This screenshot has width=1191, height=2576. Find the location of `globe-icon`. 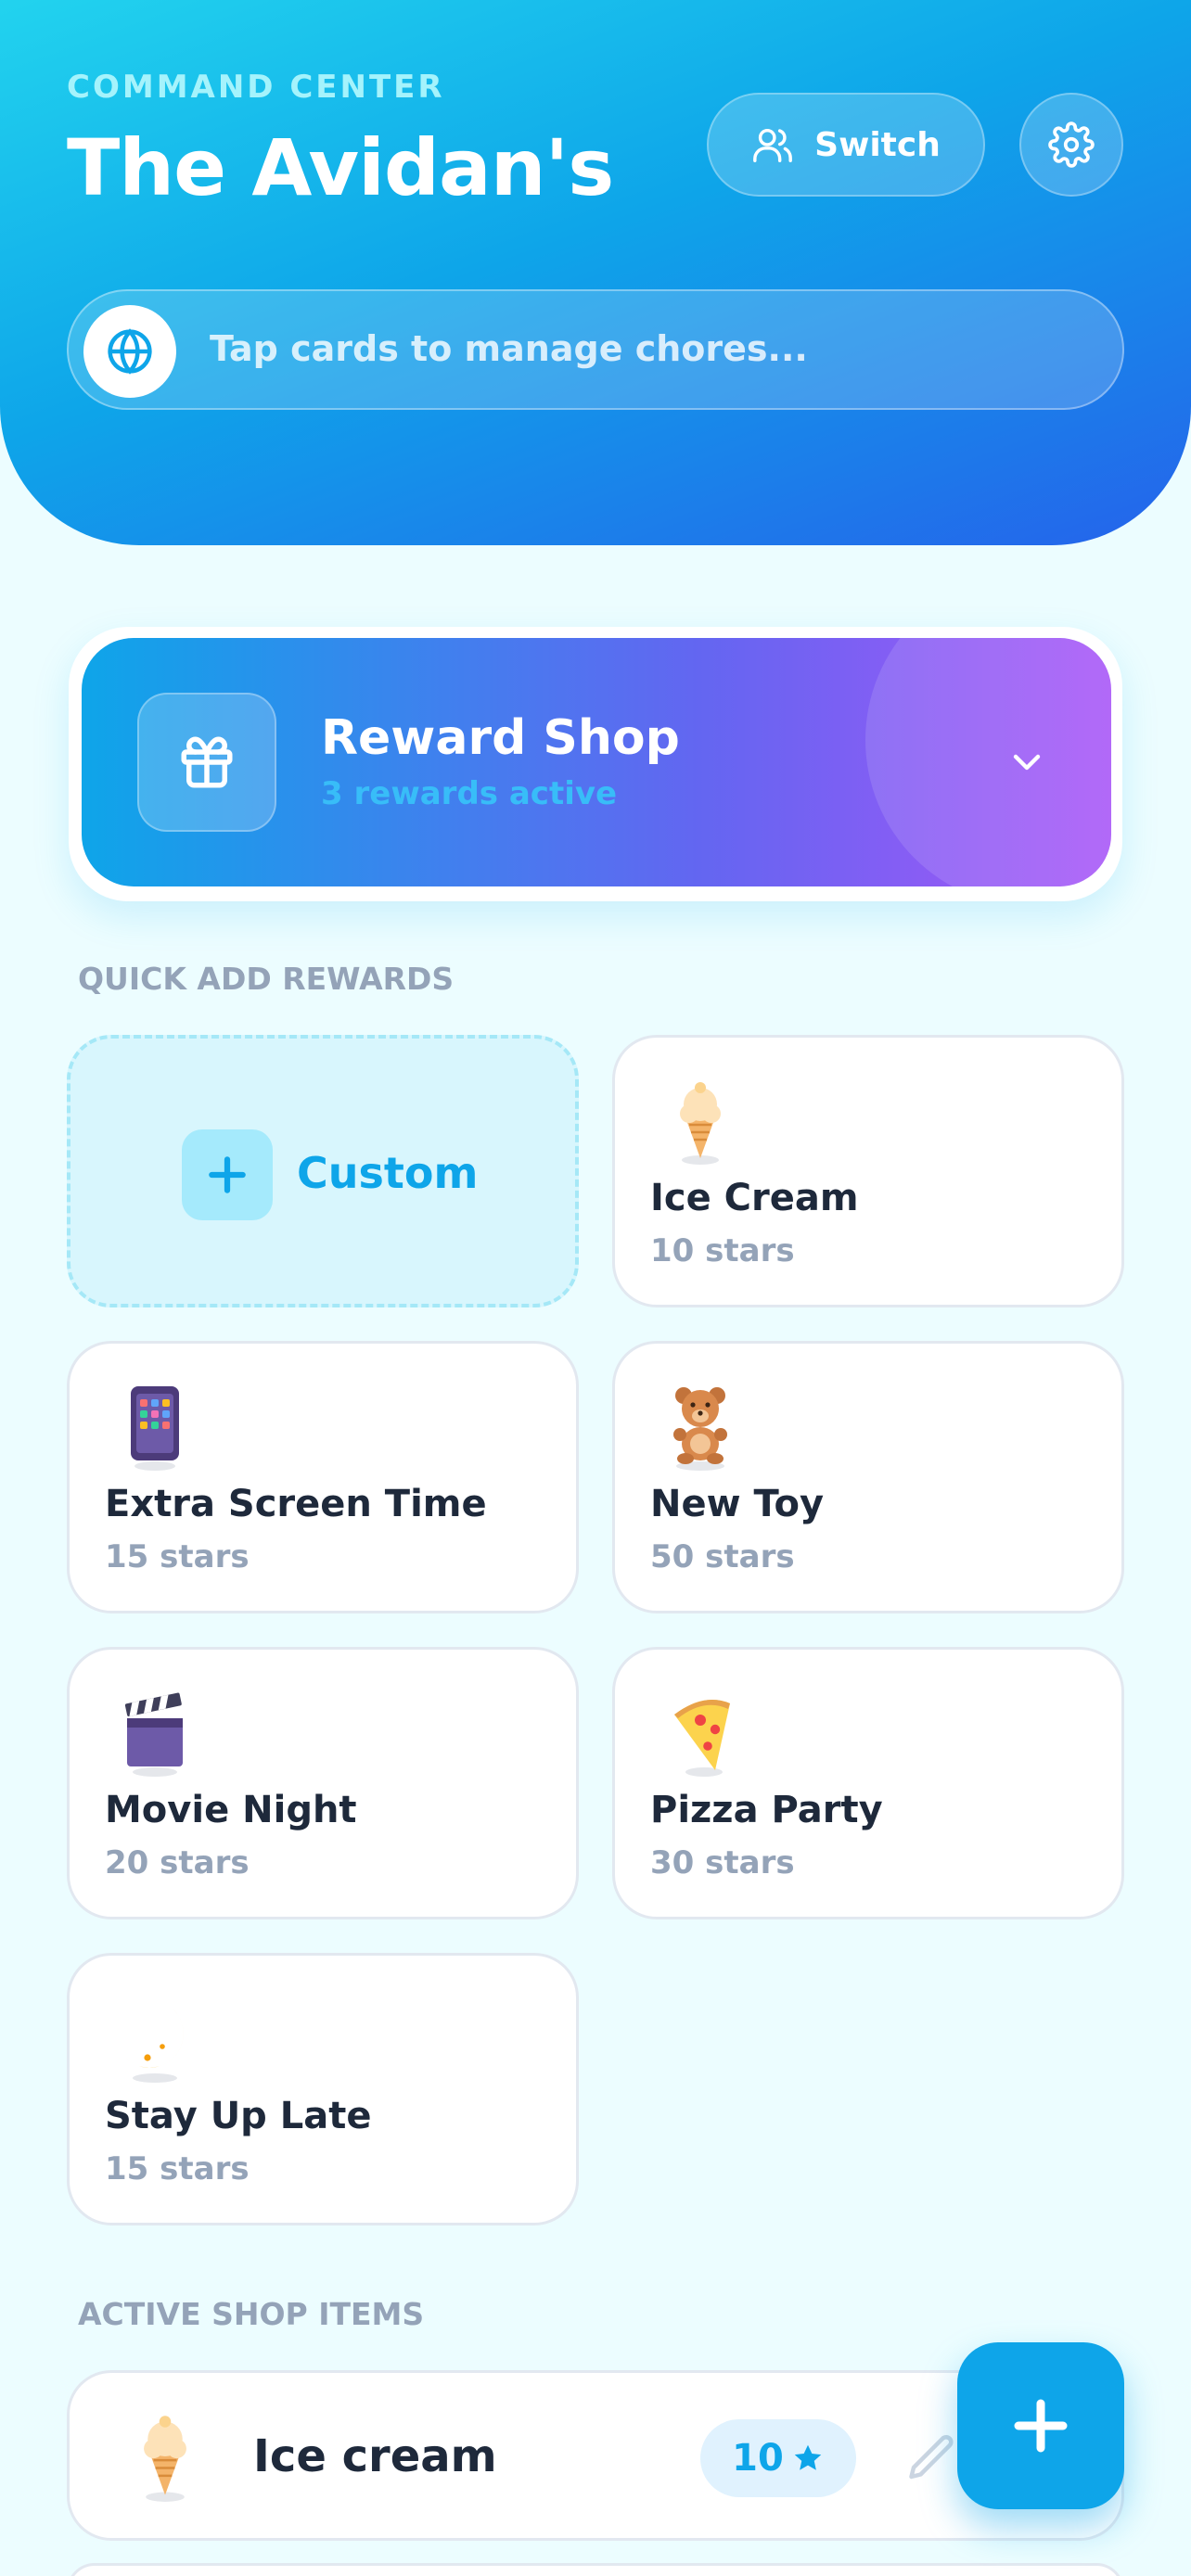

globe-icon is located at coordinates (130, 351).